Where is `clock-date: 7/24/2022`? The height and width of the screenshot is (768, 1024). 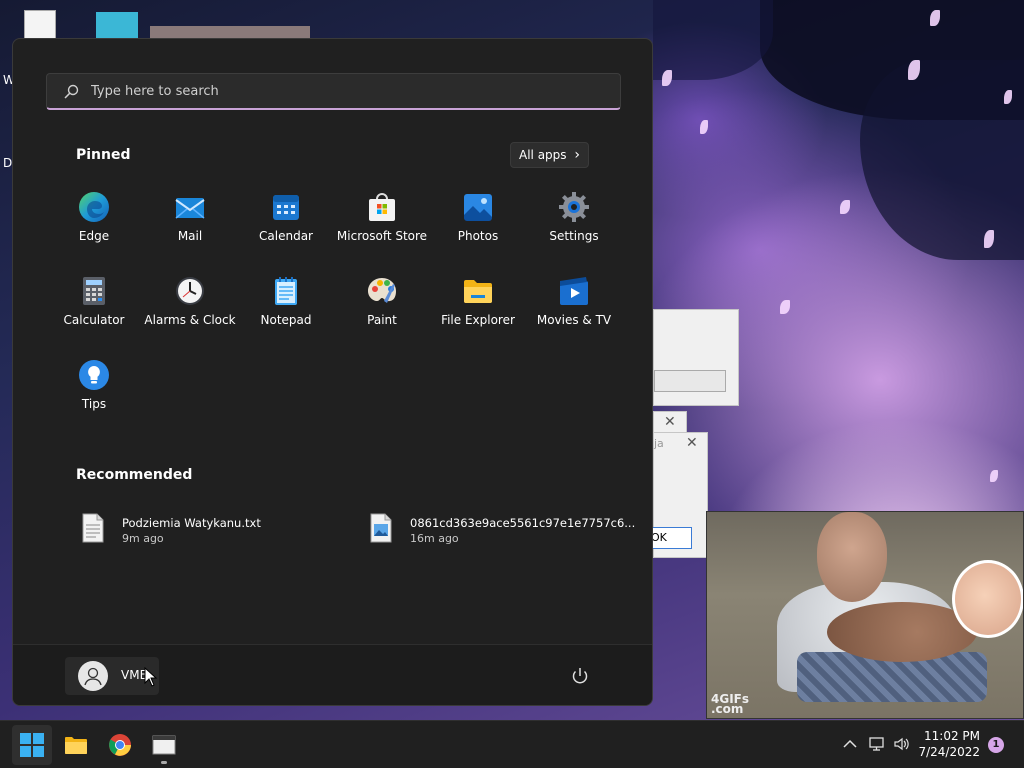 clock-date: 7/24/2022 is located at coordinates (949, 752).